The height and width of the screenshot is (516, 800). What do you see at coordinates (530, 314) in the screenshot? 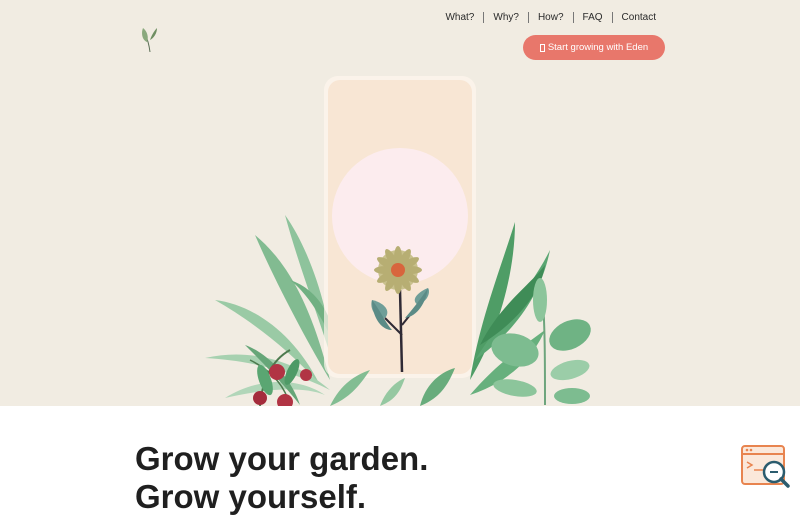
I see `right-plant-illustration` at bounding box center [530, 314].